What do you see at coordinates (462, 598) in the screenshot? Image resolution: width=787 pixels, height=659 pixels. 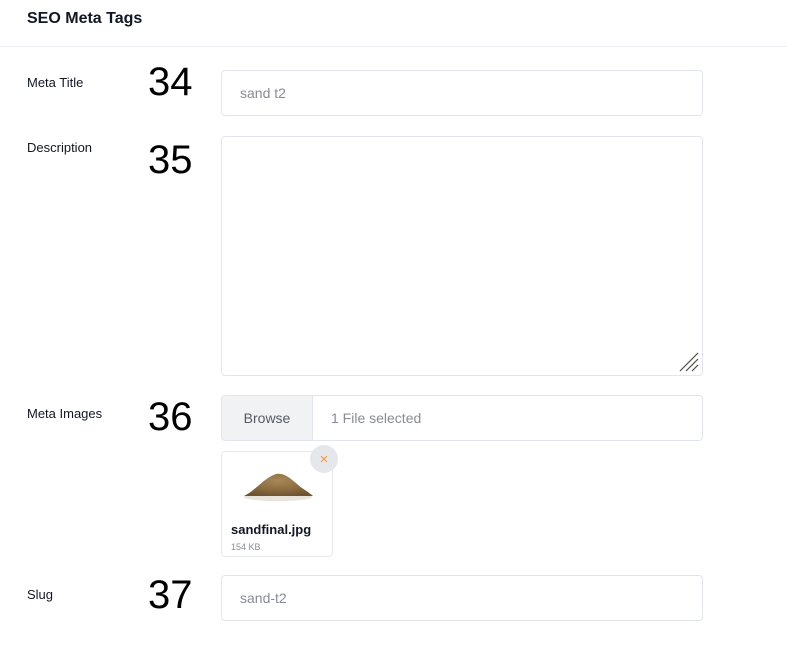 I see `slug-input` at bounding box center [462, 598].